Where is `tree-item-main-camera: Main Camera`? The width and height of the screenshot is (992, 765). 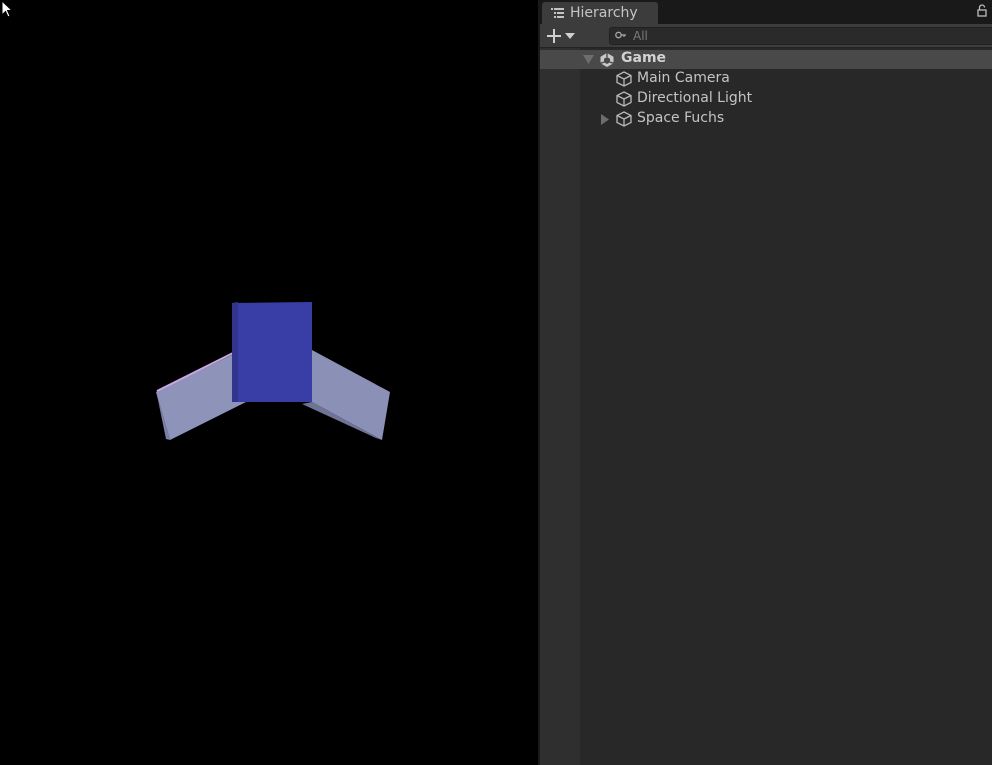 tree-item-main-camera: Main Camera is located at coordinates (766, 79).